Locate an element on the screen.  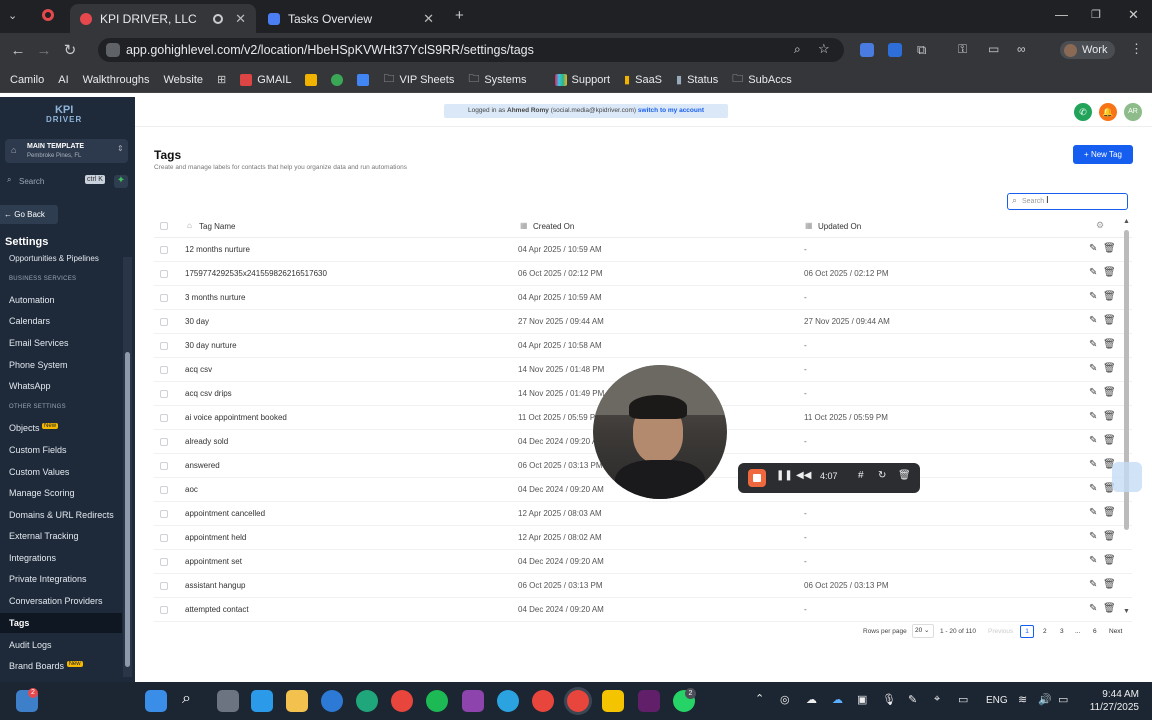
bookmark-saas: ▮ SaaS is located at coordinates (643, 80).